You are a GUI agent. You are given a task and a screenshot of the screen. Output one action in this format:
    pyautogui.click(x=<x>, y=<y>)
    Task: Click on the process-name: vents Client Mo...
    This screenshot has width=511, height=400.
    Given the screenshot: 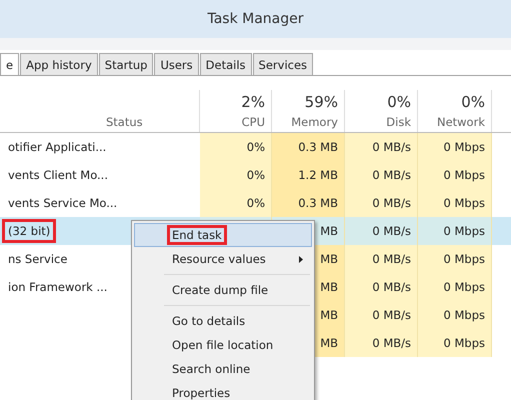 What is the action you would take?
    pyautogui.click(x=58, y=175)
    